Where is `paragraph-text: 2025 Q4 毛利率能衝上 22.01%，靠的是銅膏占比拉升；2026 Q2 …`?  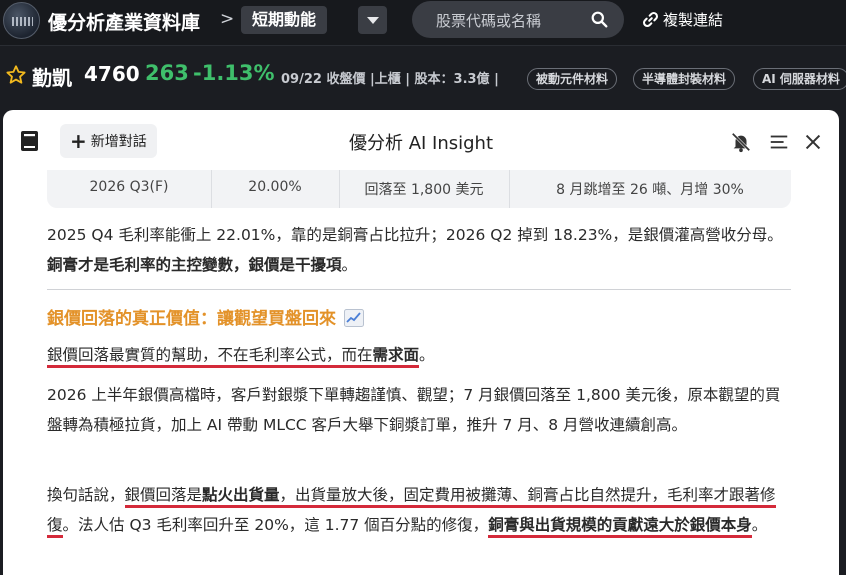 paragraph-text: 2025 Q4 毛利率能衝上 22.01%，靠的是銅膏占比拉升；2026 Q2 … is located at coordinates (415, 235).